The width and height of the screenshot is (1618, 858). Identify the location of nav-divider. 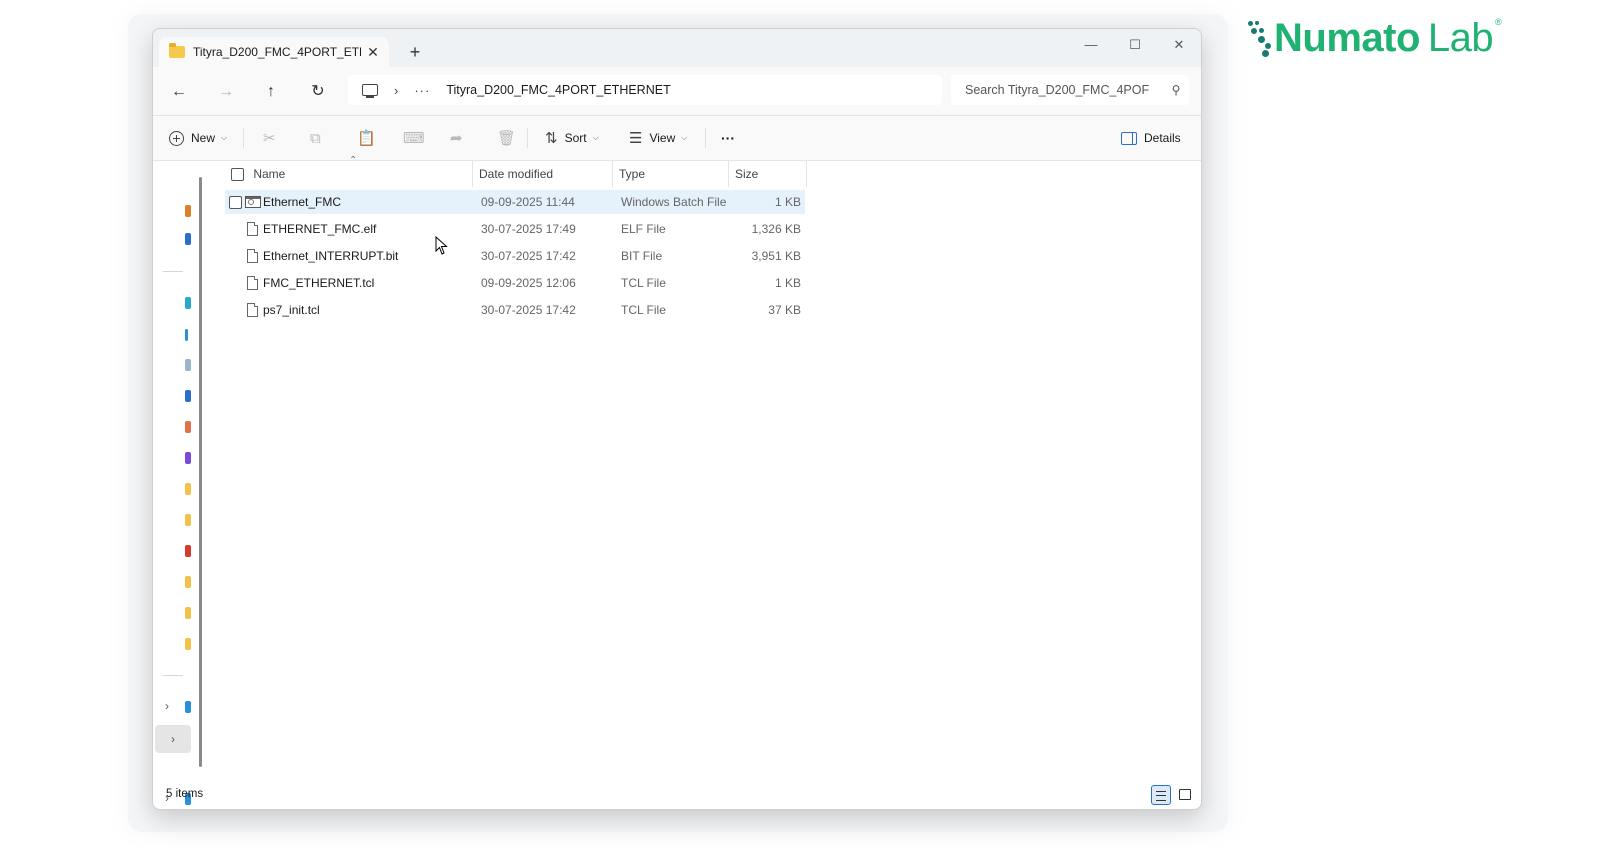
(173, 271).